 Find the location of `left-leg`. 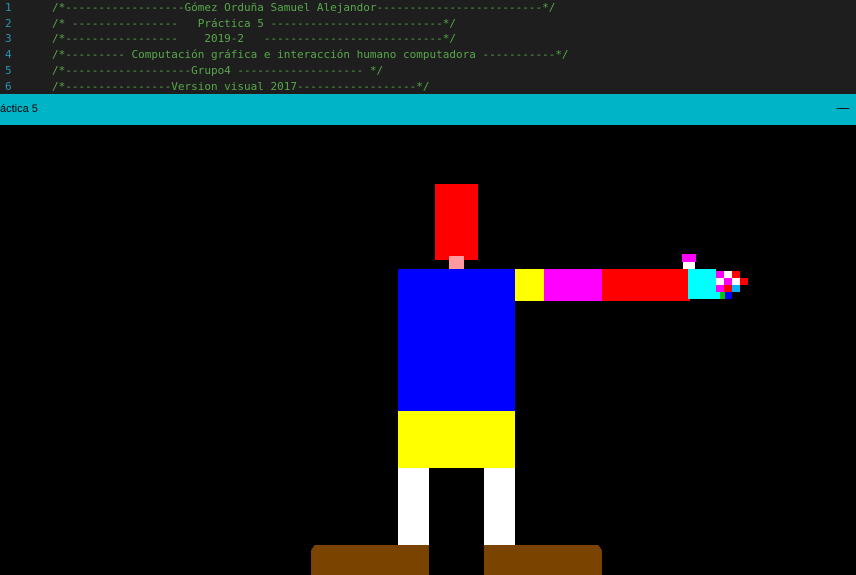

left-leg is located at coordinates (413, 510).